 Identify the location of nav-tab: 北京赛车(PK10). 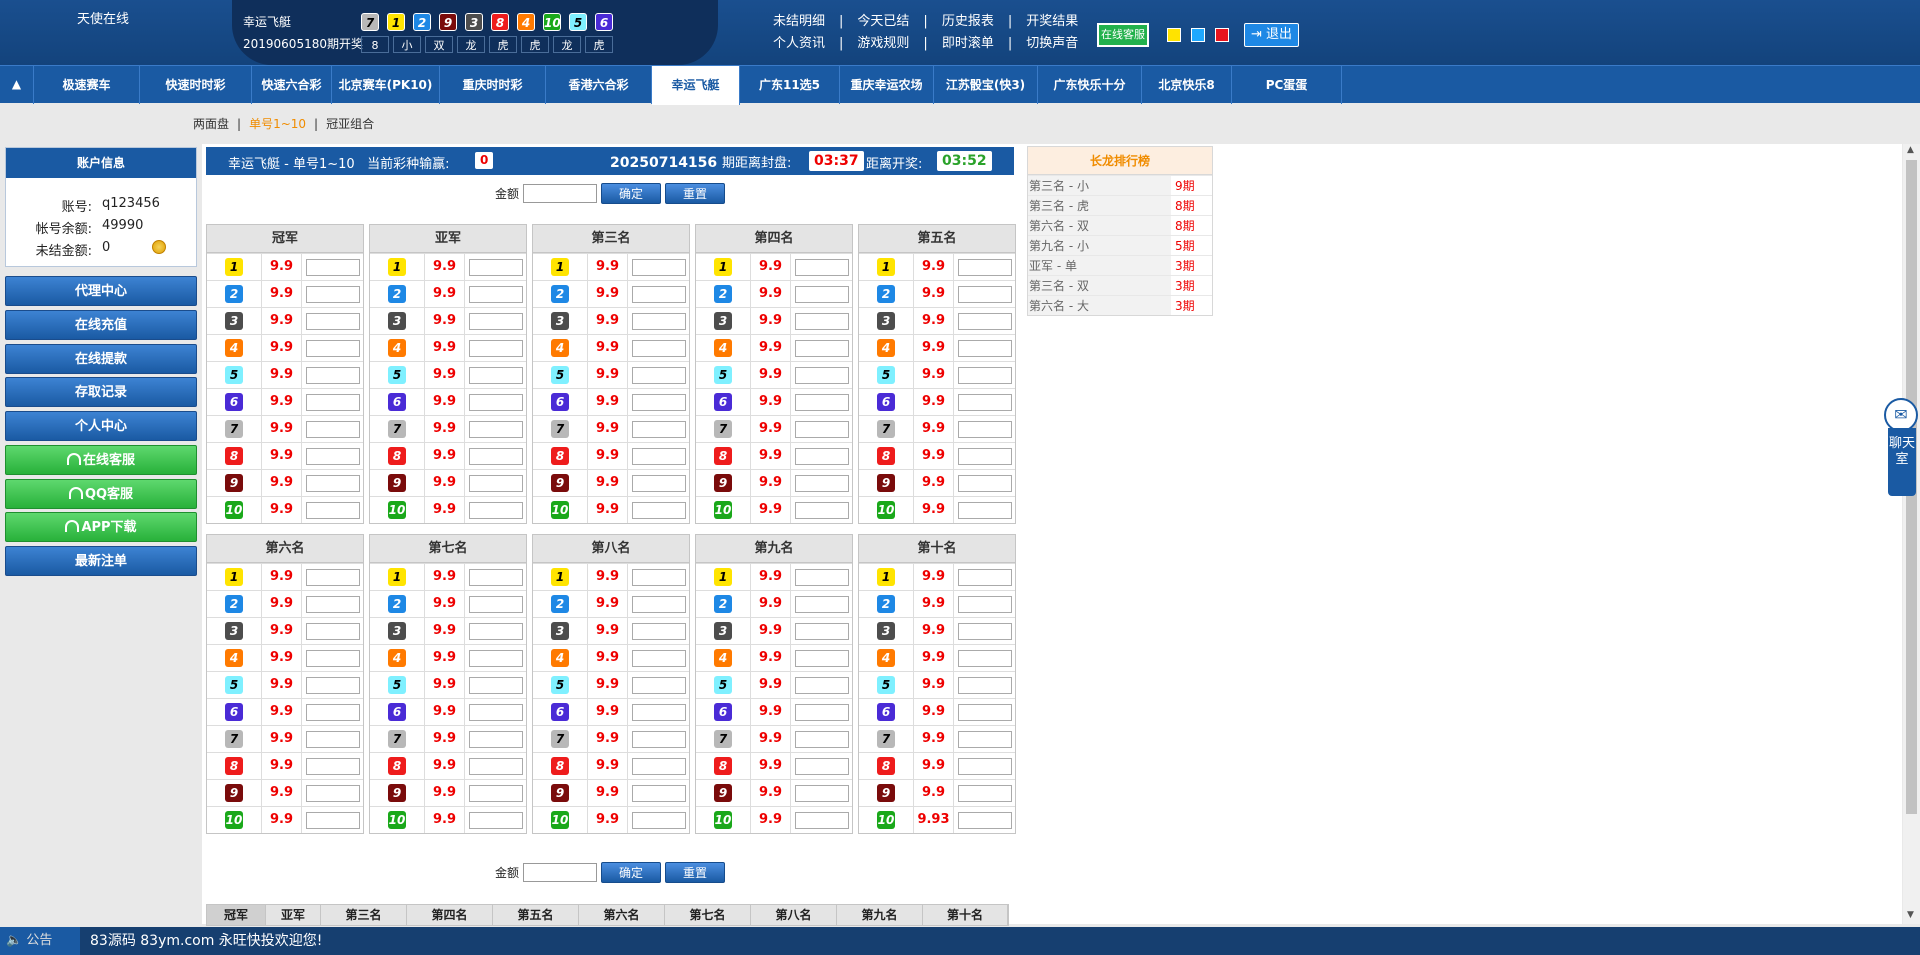
(386, 85).